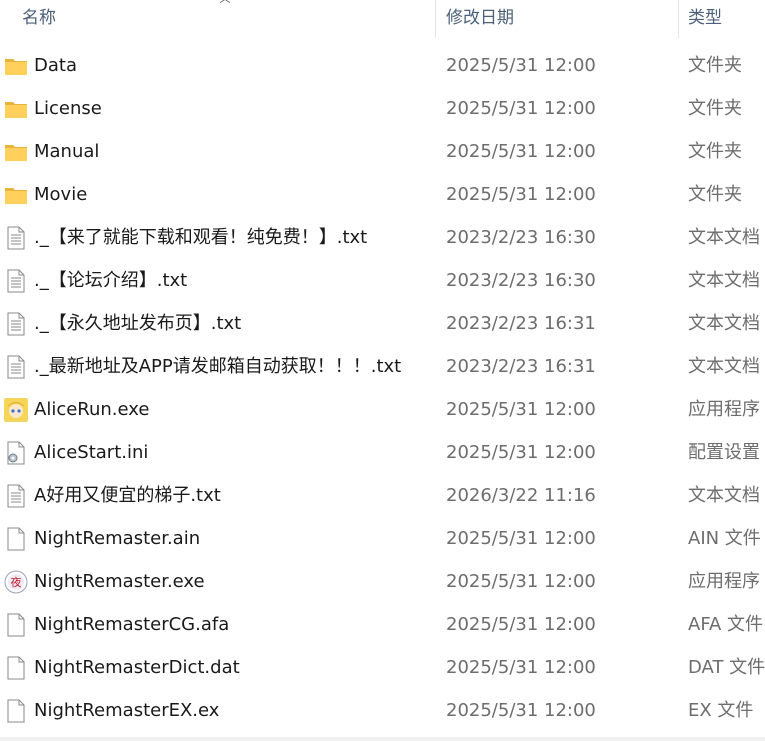  Describe the element at coordinates (724, 452) in the screenshot. I see `file-type: 配置设置` at that location.